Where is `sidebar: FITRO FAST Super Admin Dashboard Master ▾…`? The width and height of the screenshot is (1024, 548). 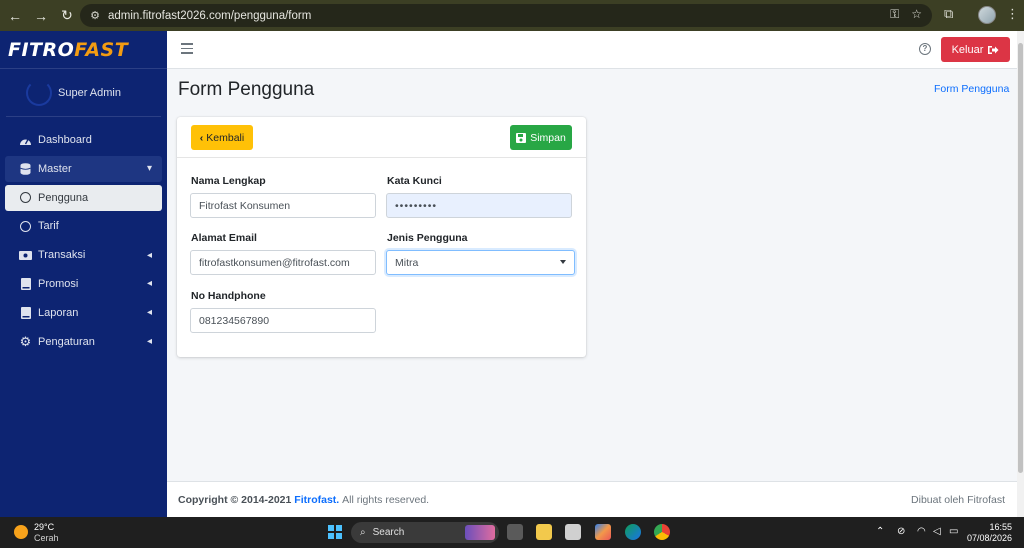 sidebar: FITRO FAST Super Admin Dashboard Master ▾… is located at coordinates (83, 274).